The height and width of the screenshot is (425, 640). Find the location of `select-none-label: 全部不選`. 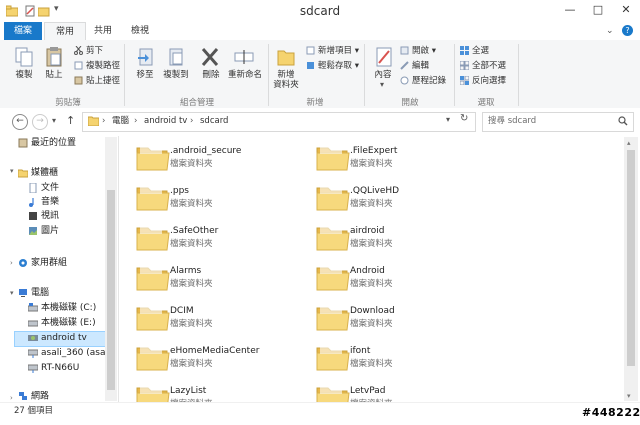

select-none-label: 全部不選 is located at coordinates (489, 66).